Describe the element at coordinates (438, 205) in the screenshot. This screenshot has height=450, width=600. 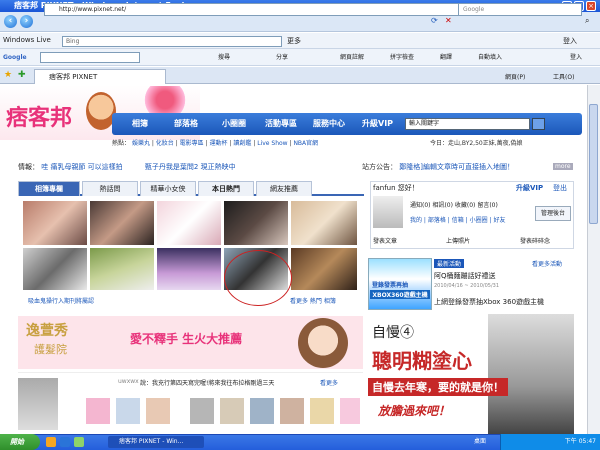
I see `message-link: 相訊` at that location.